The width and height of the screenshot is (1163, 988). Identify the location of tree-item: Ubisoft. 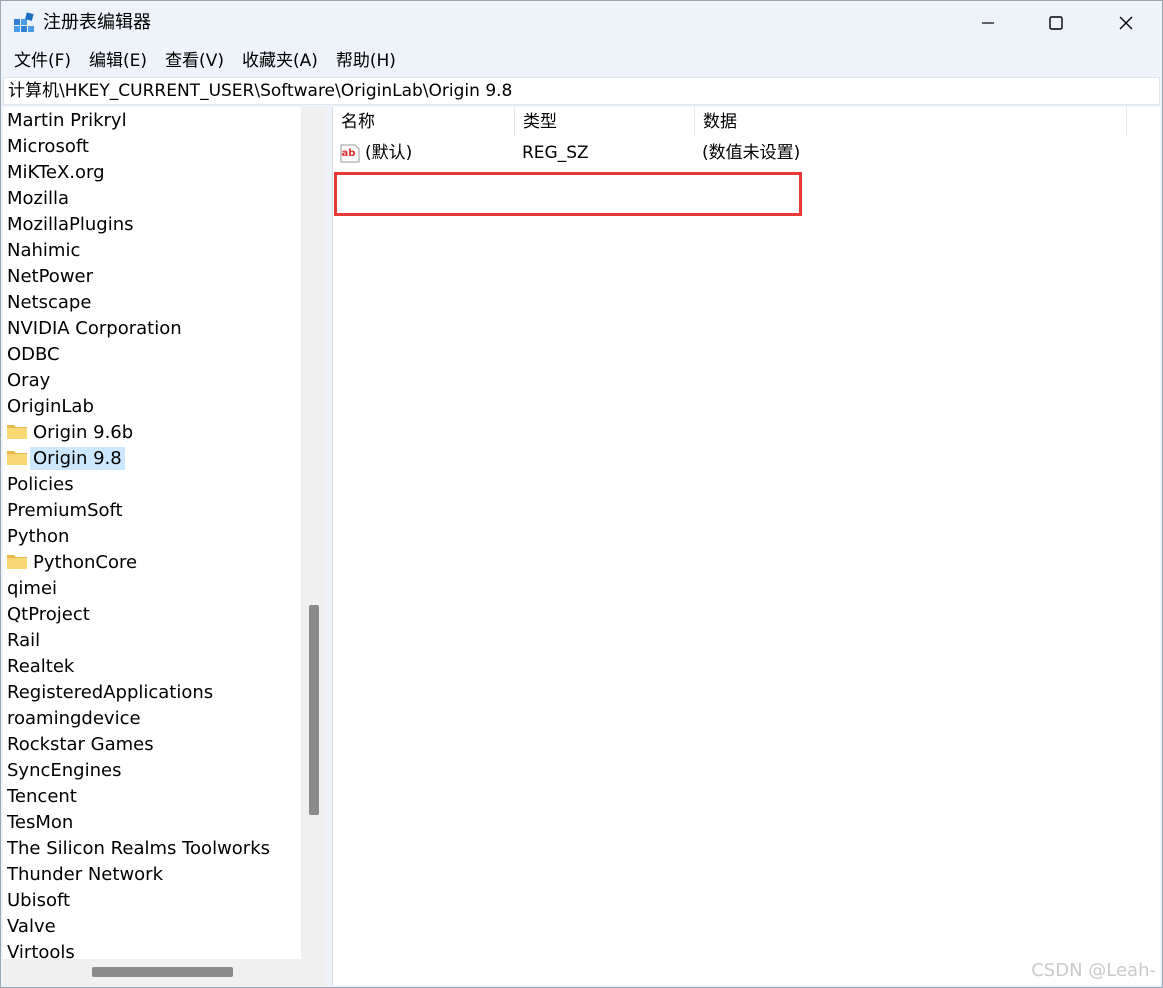
(36, 901).